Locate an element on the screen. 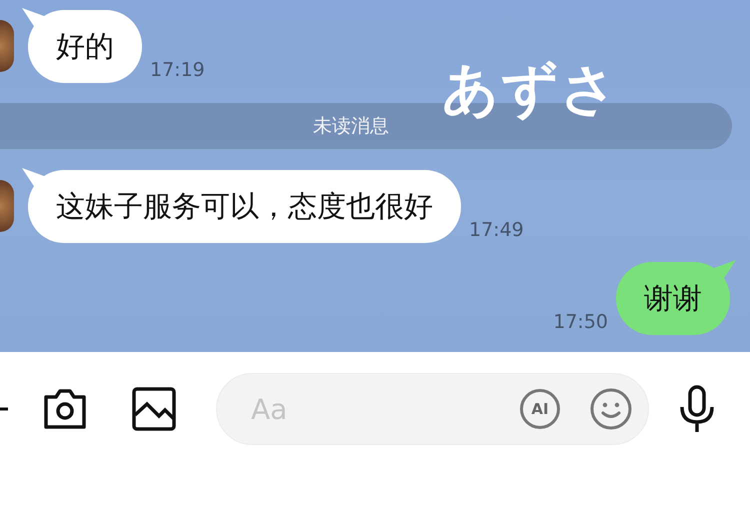 This screenshot has height=532, width=750. message-time: 17:19 is located at coordinates (177, 70).